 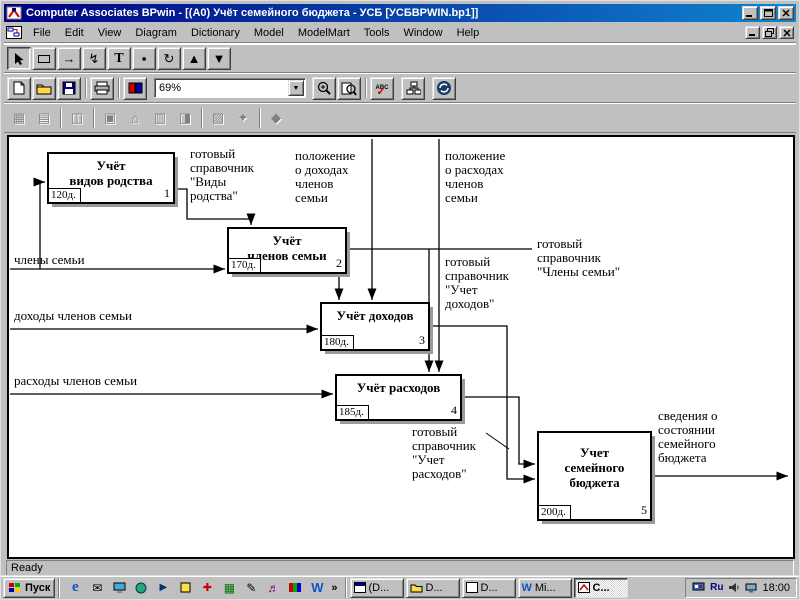 I want to click on modelmart-tool-icon-4: ▣, so click(x=110, y=117).